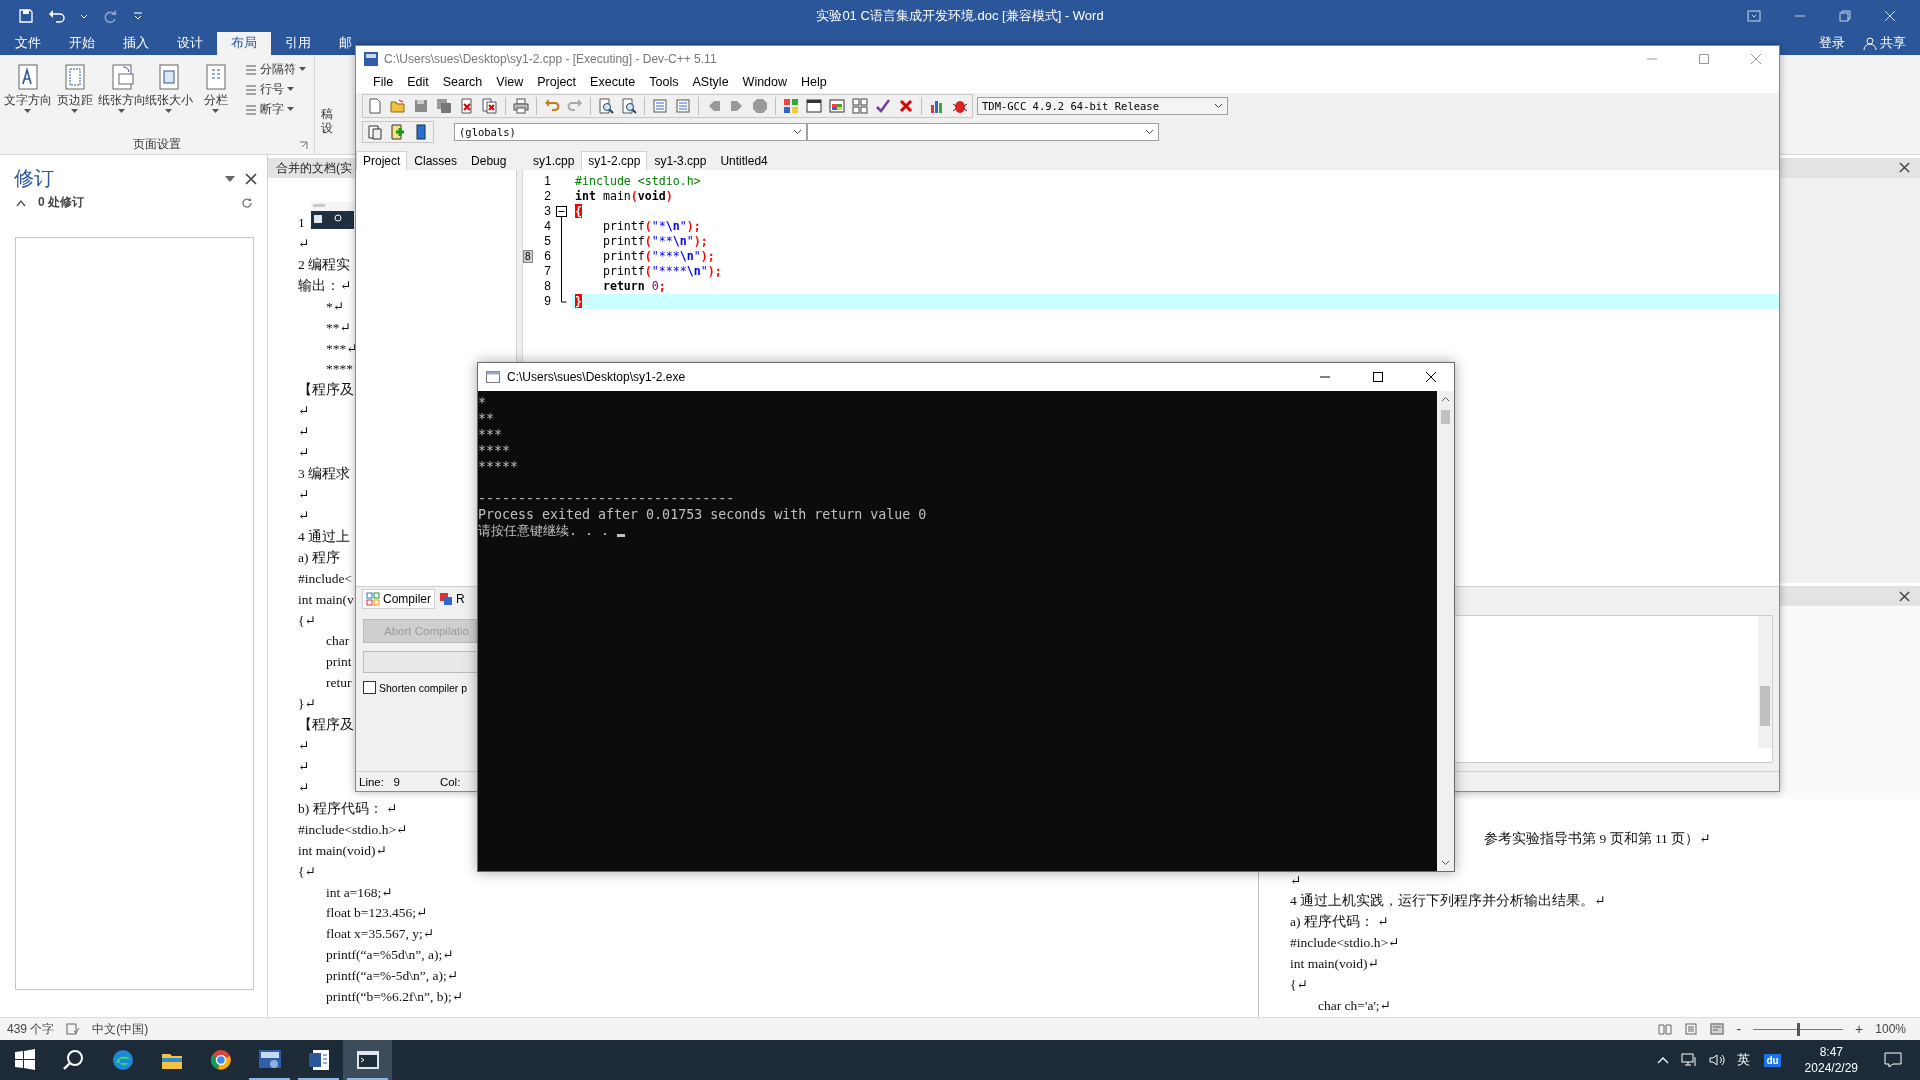  Describe the element at coordinates (275, 89) in the screenshot. I see `ribbon-button: 行号` at that location.